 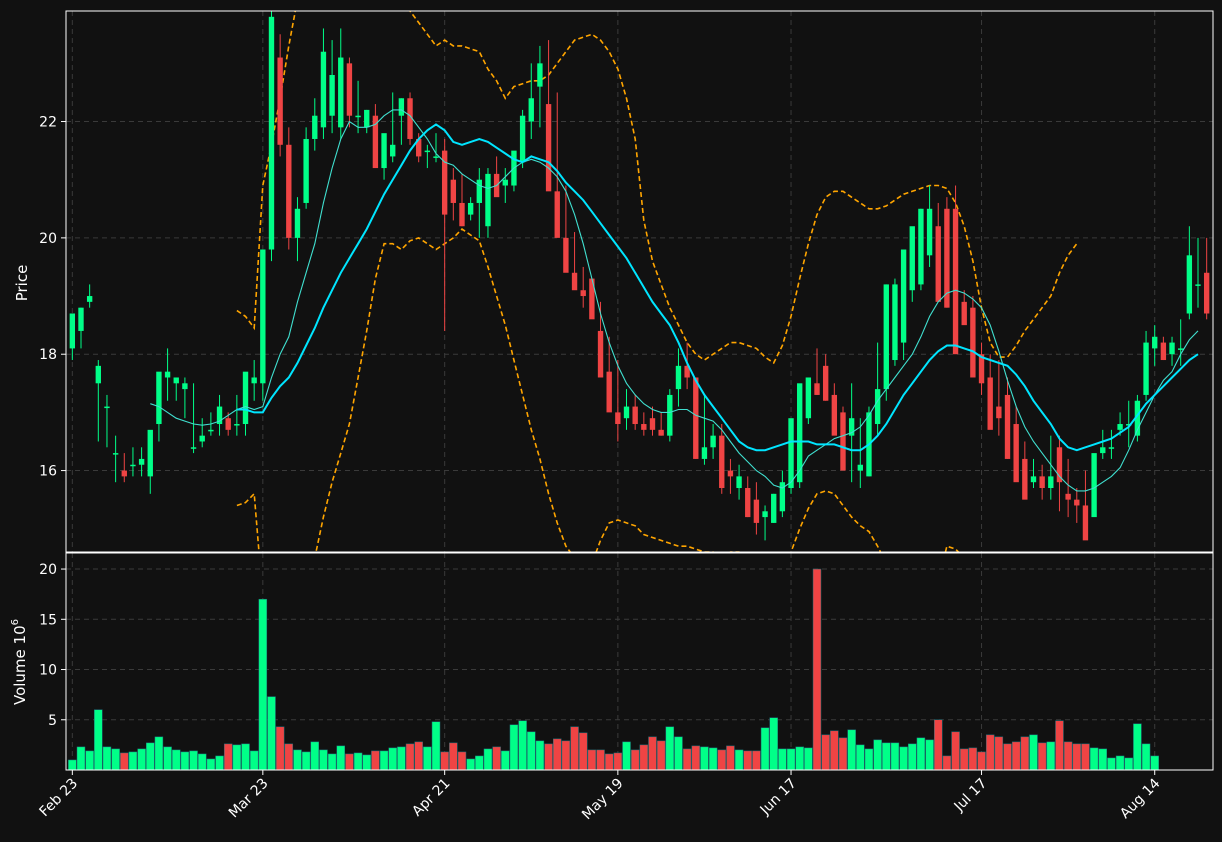 What do you see at coordinates (48, 570) in the screenshot?
I see `volume-tick-label-20: 20` at bounding box center [48, 570].